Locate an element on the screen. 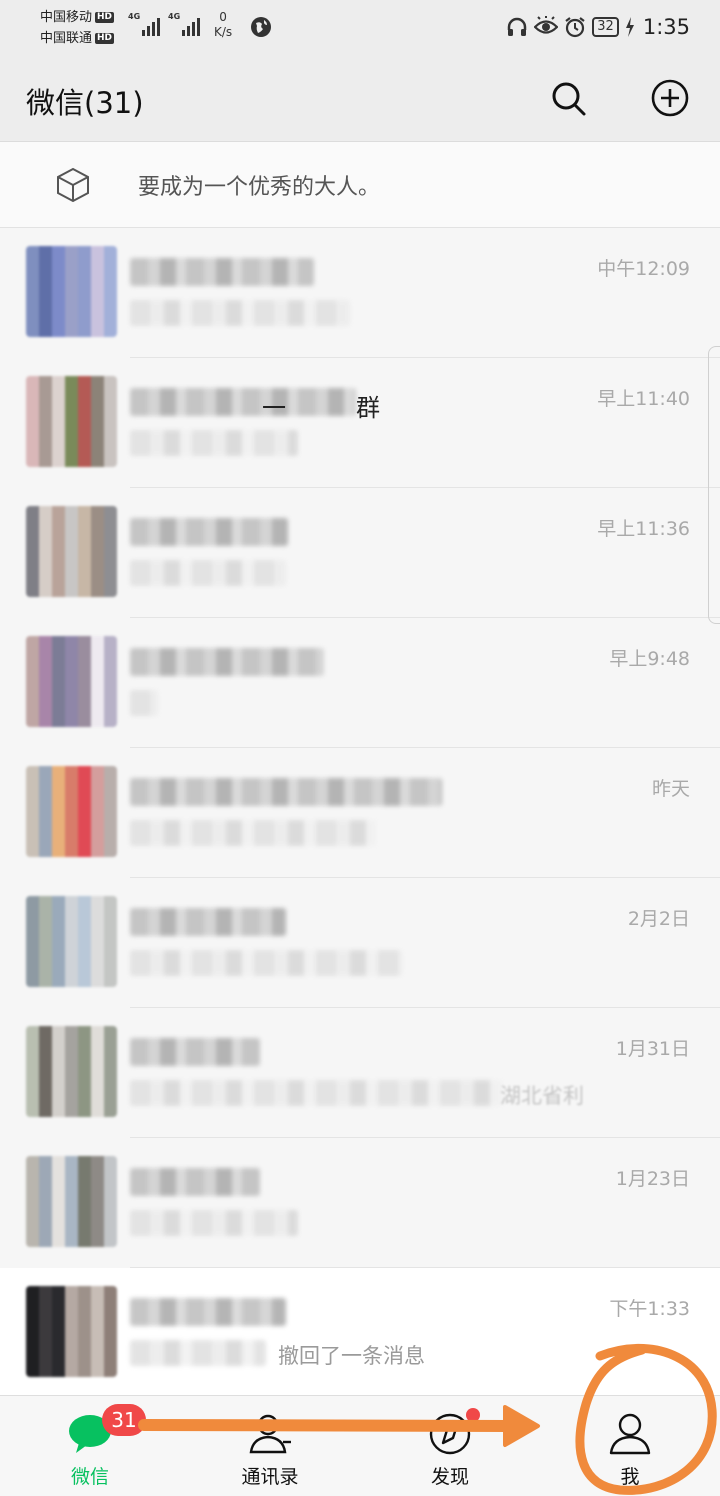  chat-list-item: 2月2日 is located at coordinates (360, 943).